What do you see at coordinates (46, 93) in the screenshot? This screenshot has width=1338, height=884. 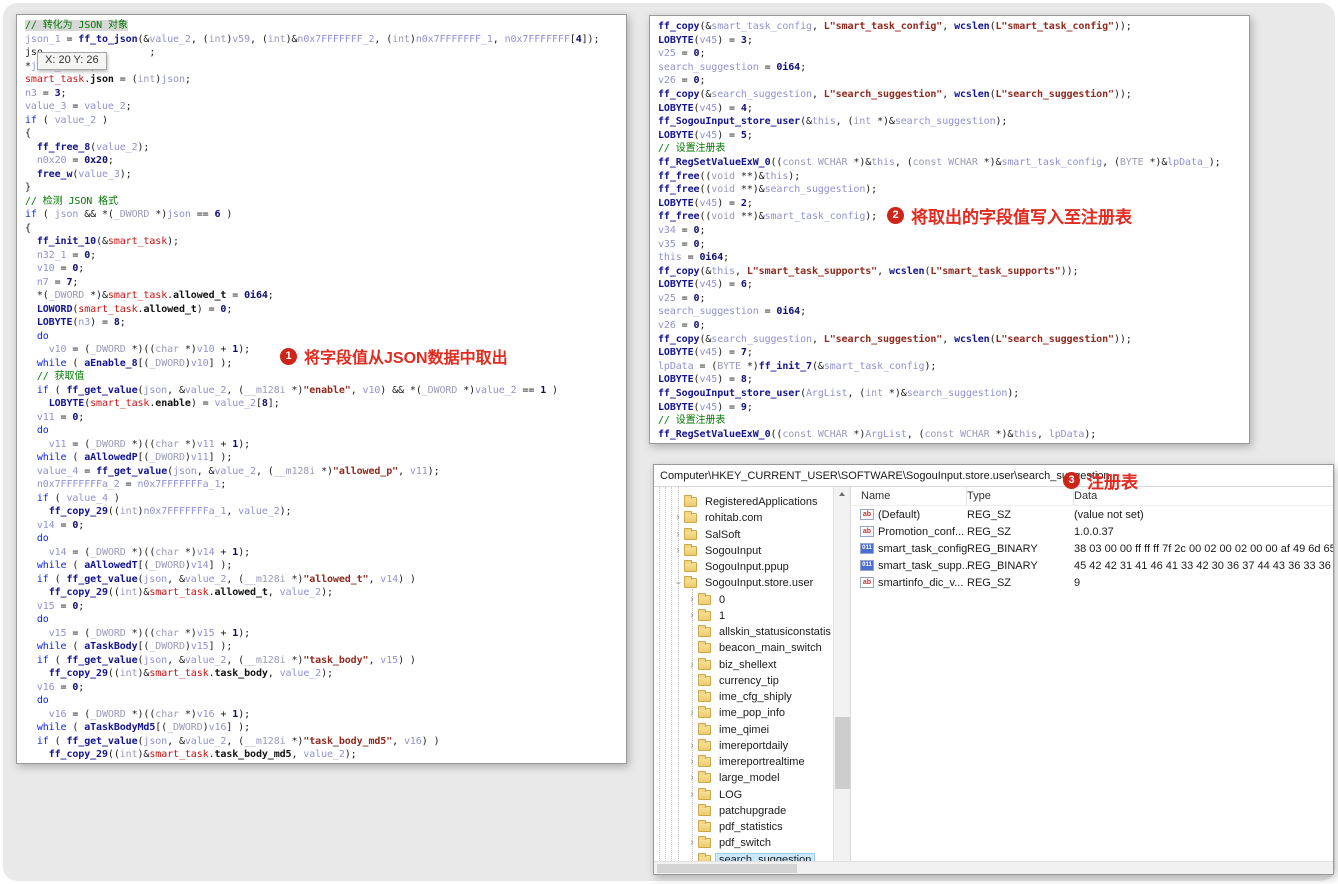 I see `code-line: n3 = 3;` at bounding box center [46, 93].